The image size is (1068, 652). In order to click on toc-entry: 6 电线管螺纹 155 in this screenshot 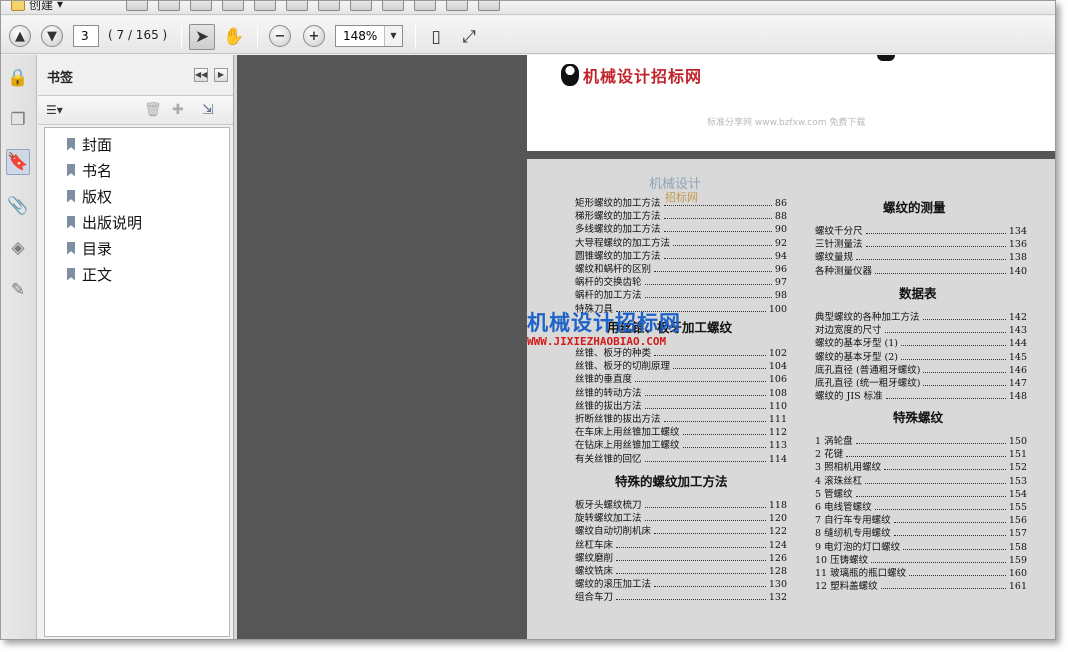, I will do `click(921, 506)`.